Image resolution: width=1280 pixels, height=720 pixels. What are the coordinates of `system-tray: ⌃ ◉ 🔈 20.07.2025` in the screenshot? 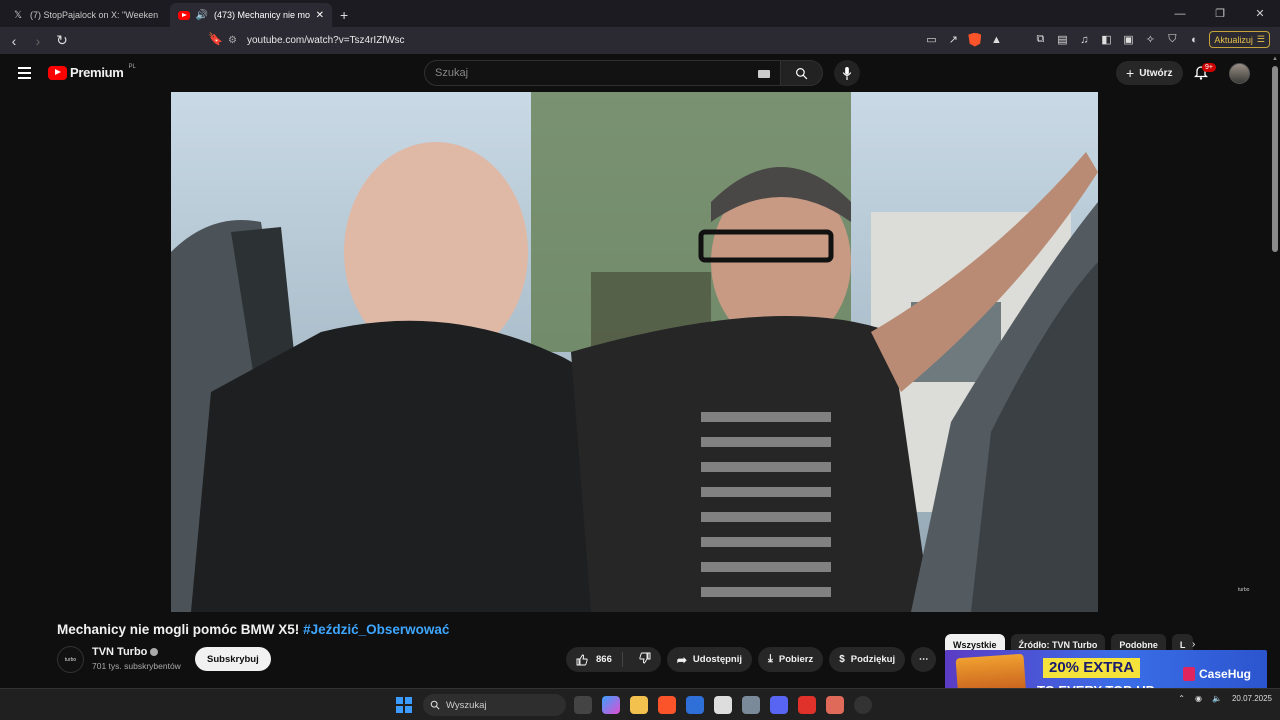 It's located at (1225, 698).